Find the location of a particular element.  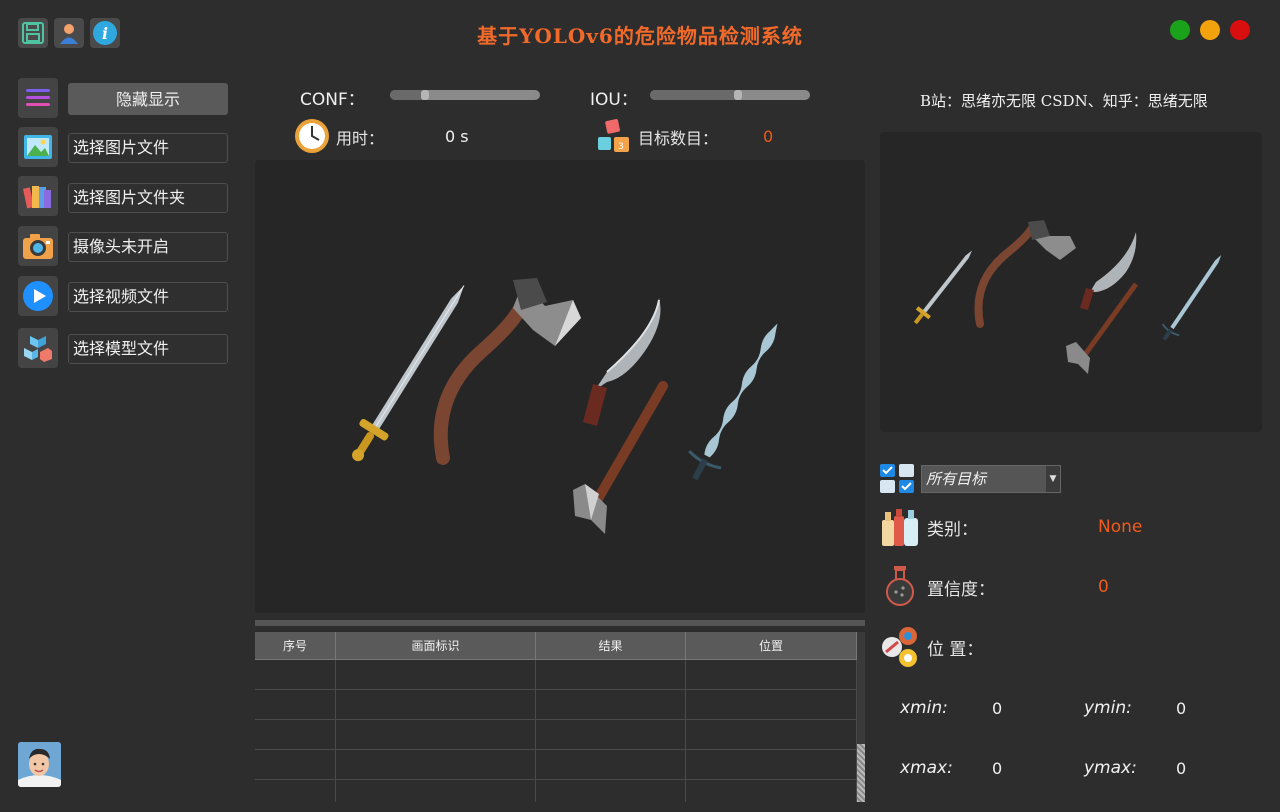

dice-icon: 3 is located at coordinates (614, 138).